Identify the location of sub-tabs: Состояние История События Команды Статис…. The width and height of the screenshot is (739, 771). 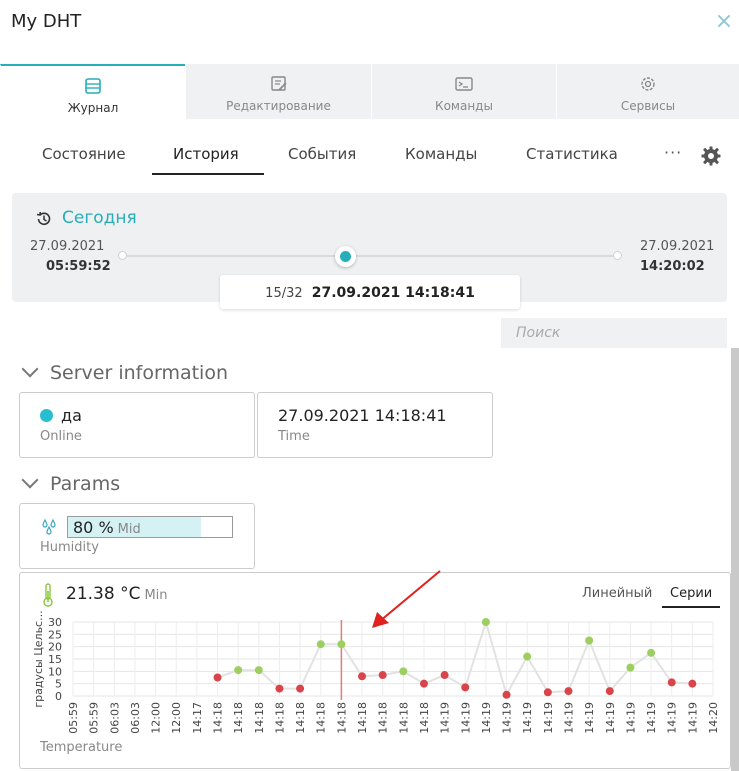
(369, 156).